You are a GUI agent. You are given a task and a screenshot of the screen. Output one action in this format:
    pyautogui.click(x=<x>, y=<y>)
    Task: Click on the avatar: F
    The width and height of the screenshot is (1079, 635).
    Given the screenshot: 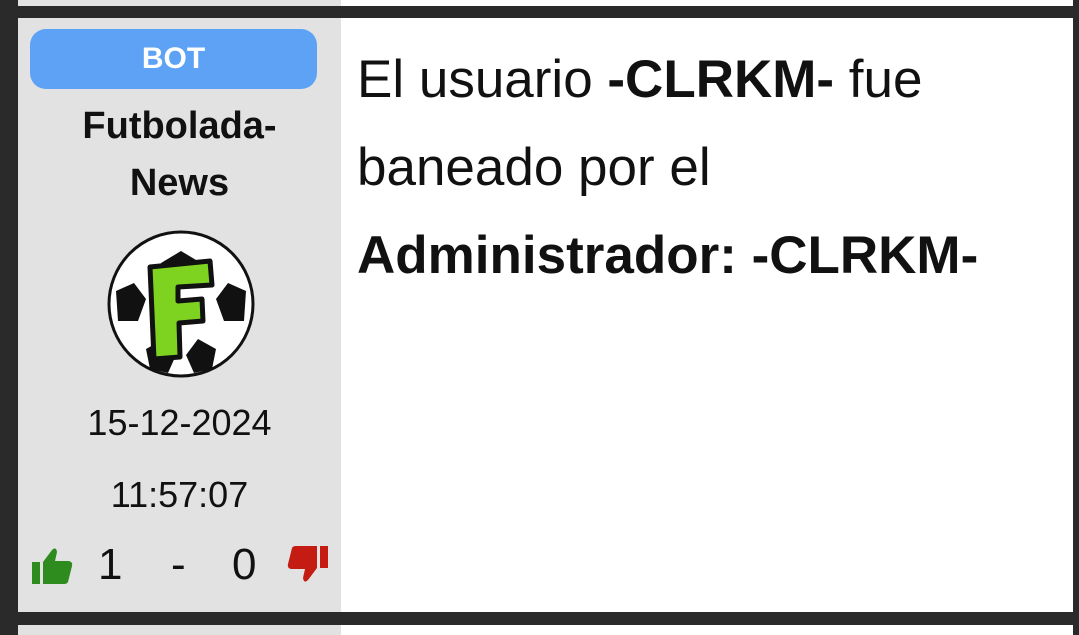 What is the action you would take?
    pyautogui.click(x=181, y=304)
    